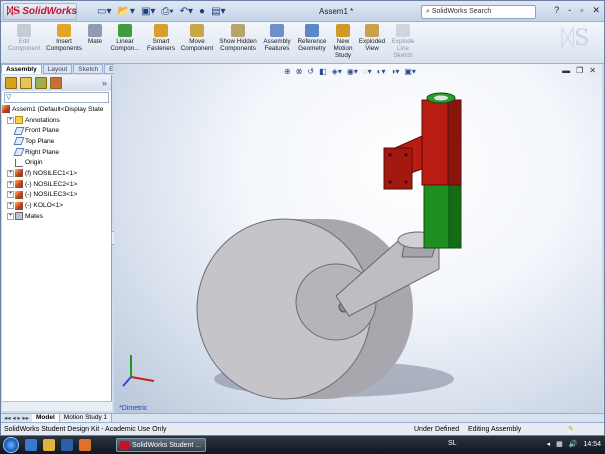 The image size is (605, 454). What do you see at coordinates (56, 184) in the screenshot?
I see `tree-item: + (-) NOSILEC2<1>` at bounding box center [56, 184].